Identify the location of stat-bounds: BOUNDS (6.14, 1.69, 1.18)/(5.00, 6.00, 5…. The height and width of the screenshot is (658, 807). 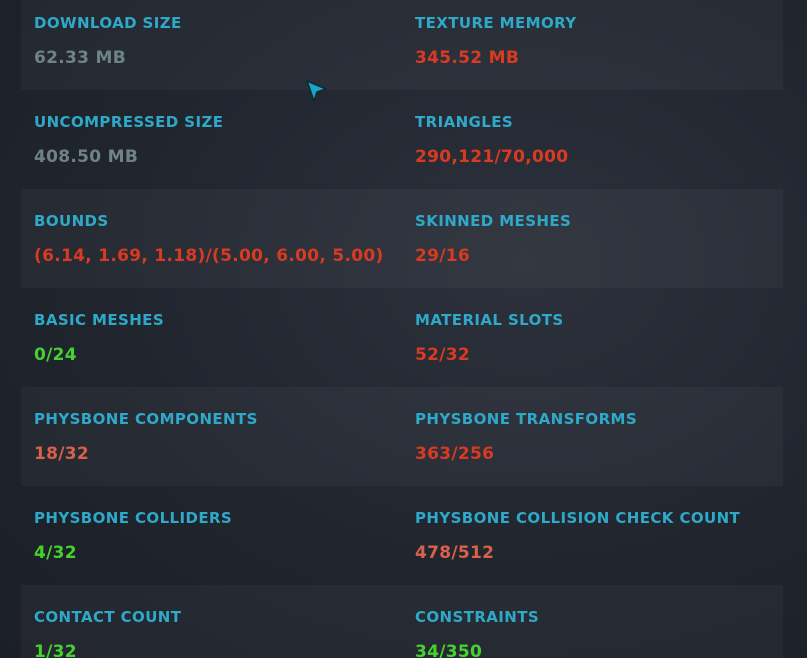
(211, 238).